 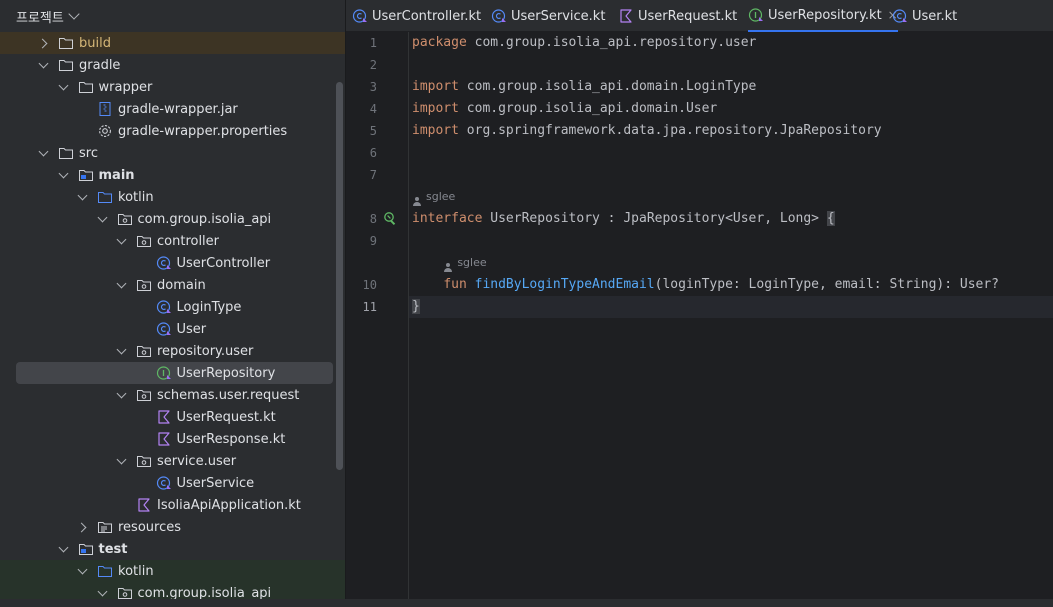 I want to click on tree-item: schemas.user.request, so click(x=172, y=395).